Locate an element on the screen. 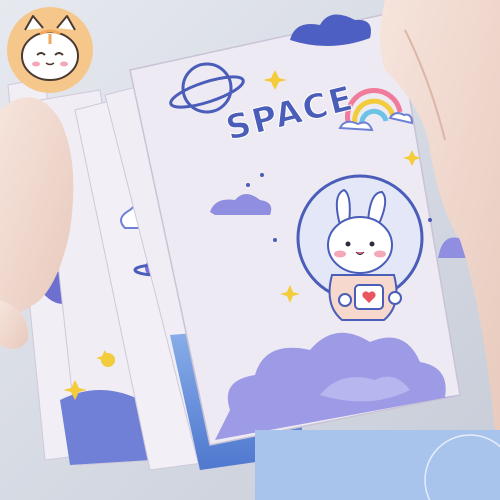 The height and width of the screenshot is (500, 500). cat-face-icon is located at coordinates (50, 50).